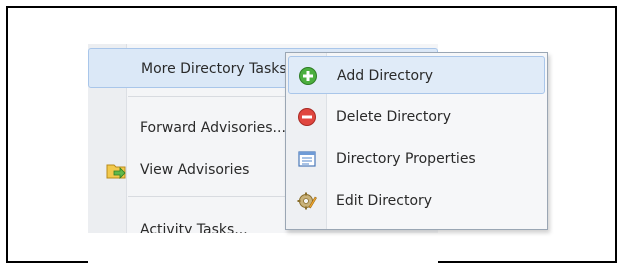  I want to click on submenu-item-label: Delete Directory, so click(393, 117).